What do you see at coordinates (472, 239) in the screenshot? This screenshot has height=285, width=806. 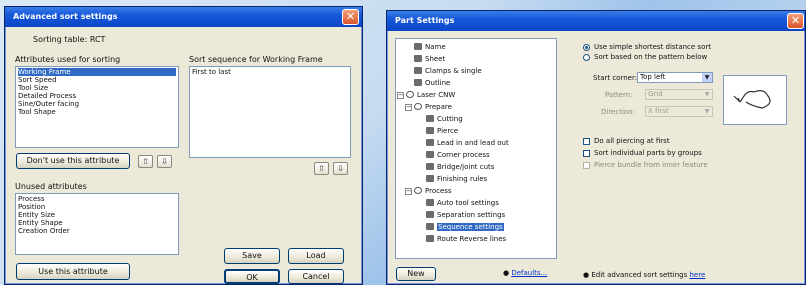 I see `tree-item-label: Route Reverse lines` at bounding box center [472, 239].